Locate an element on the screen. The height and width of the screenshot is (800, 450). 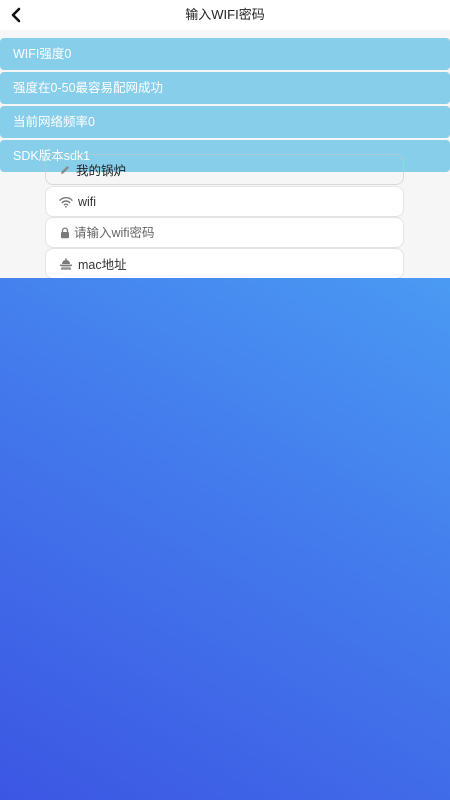
wifi-icon is located at coordinates (66, 202).